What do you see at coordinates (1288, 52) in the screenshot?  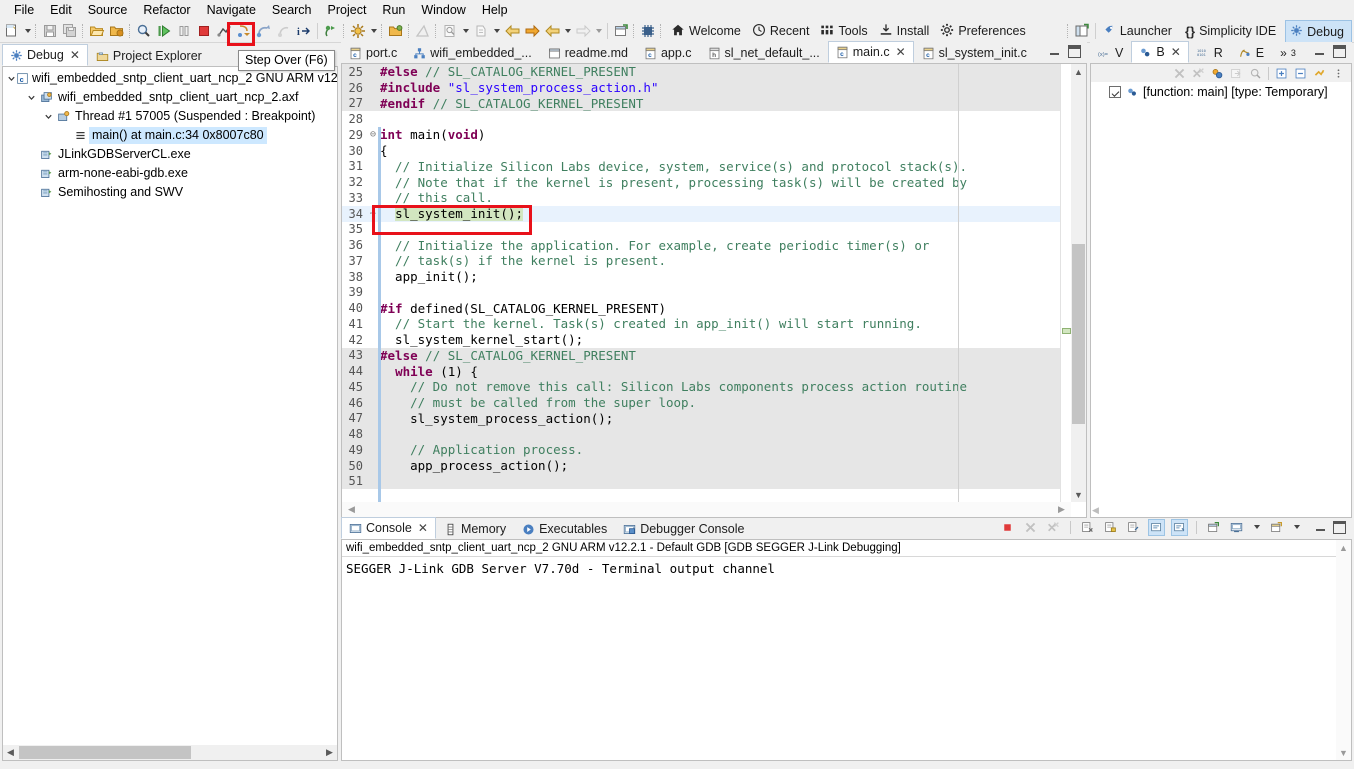 I see `tab-overflow-indicator: » 3` at bounding box center [1288, 52].